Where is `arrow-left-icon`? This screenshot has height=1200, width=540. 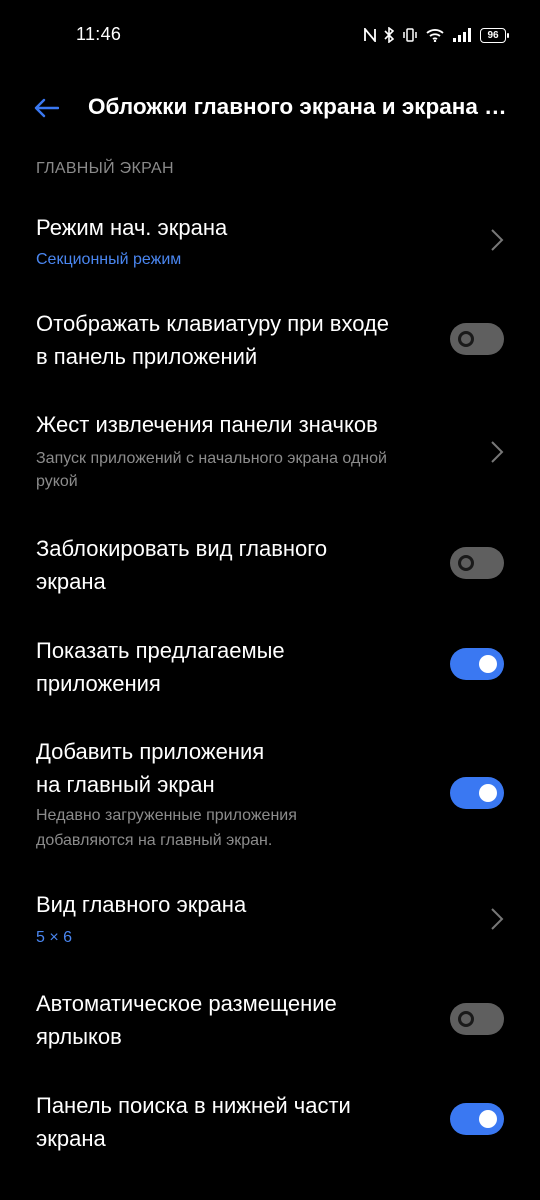 arrow-left-icon is located at coordinates (46, 108).